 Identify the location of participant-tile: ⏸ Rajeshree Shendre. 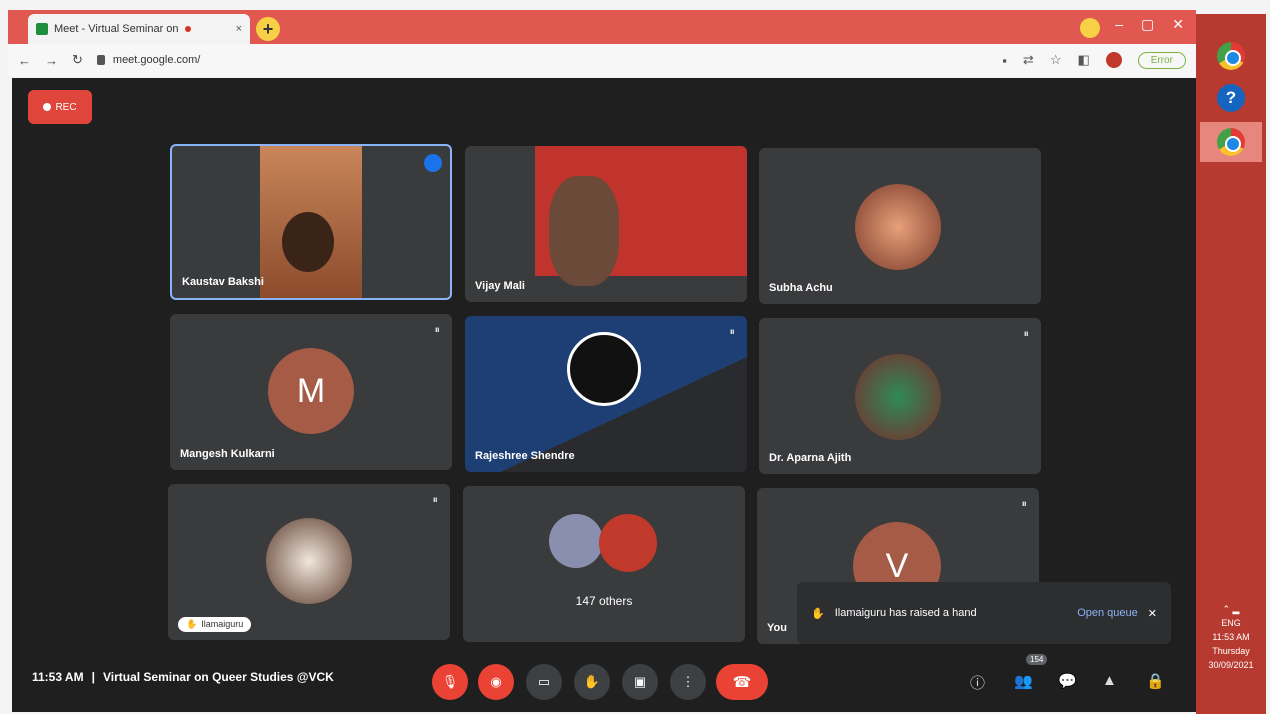
(606, 394).